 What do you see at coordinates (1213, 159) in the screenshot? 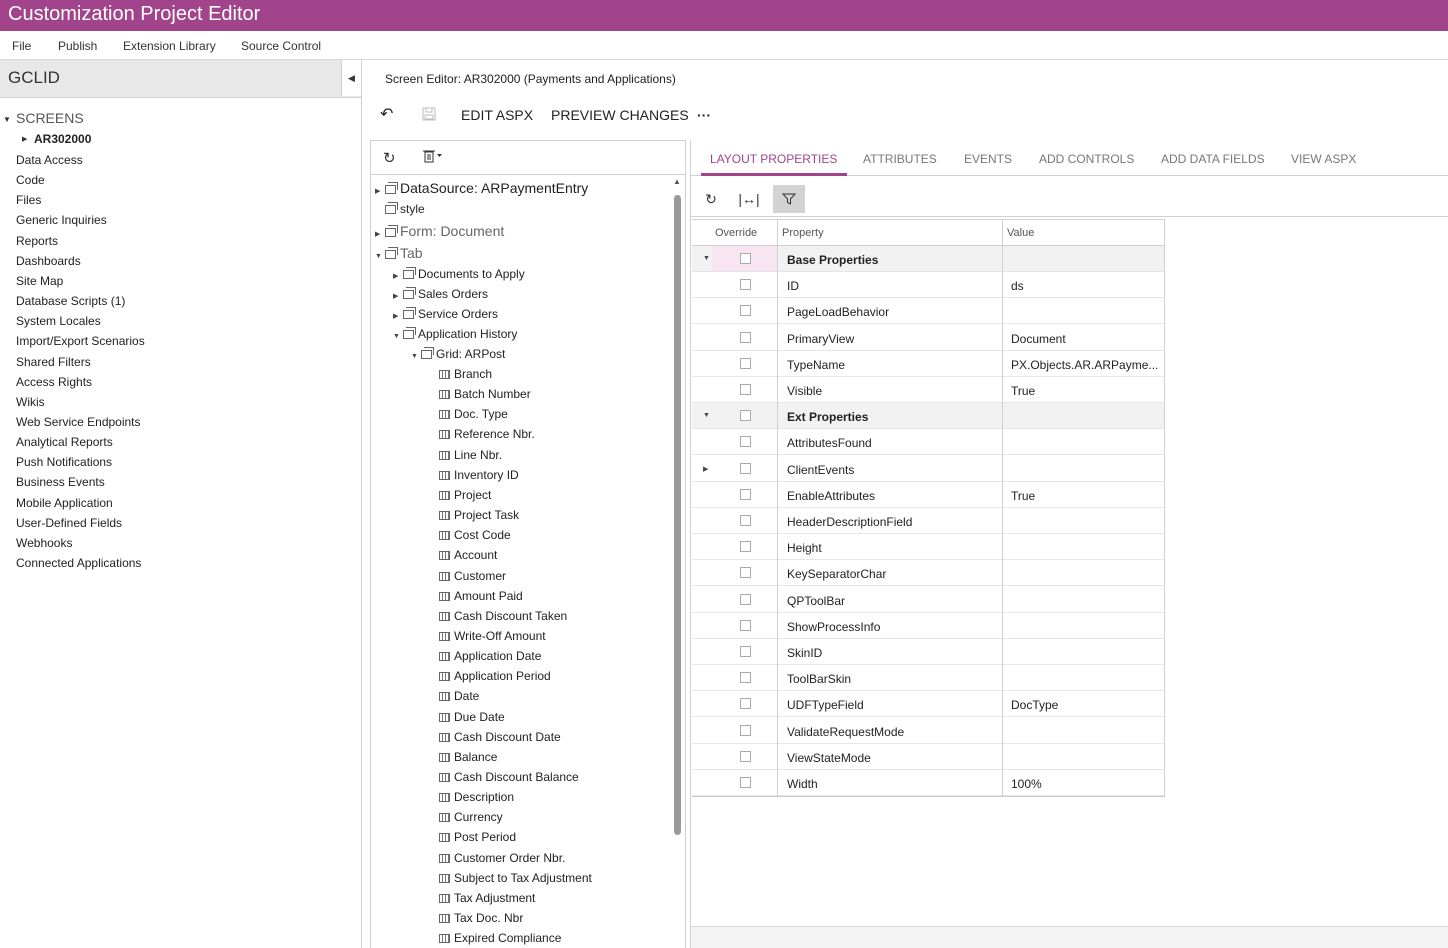
I see `tab-add-data-fields: ADD DATA FIELDS` at bounding box center [1213, 159].